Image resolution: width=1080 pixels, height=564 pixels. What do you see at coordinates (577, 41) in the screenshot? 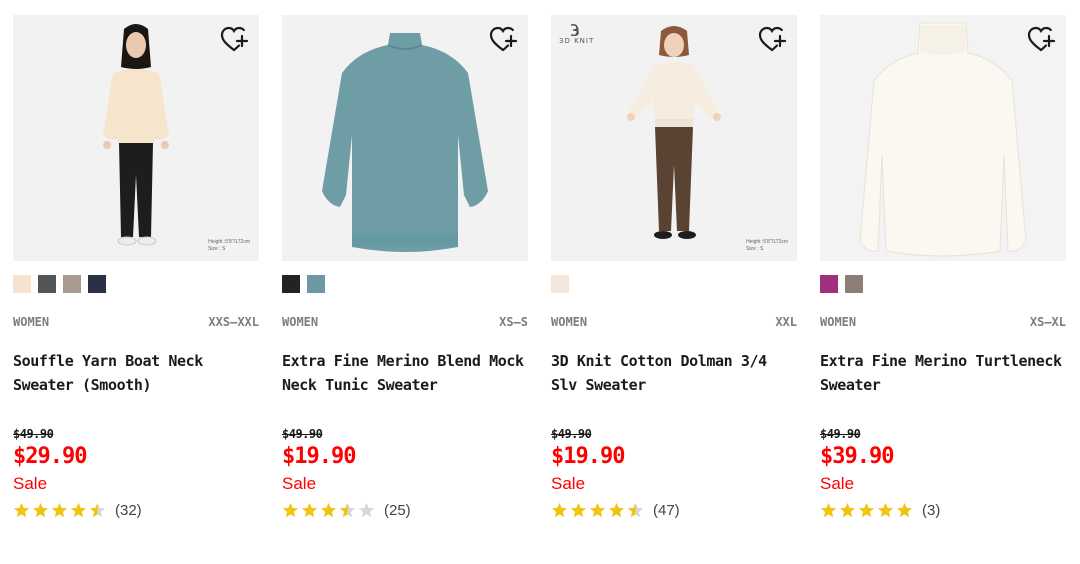
I see `3d-knit-label: 3D KNIT` at bounding box center [577, 41].